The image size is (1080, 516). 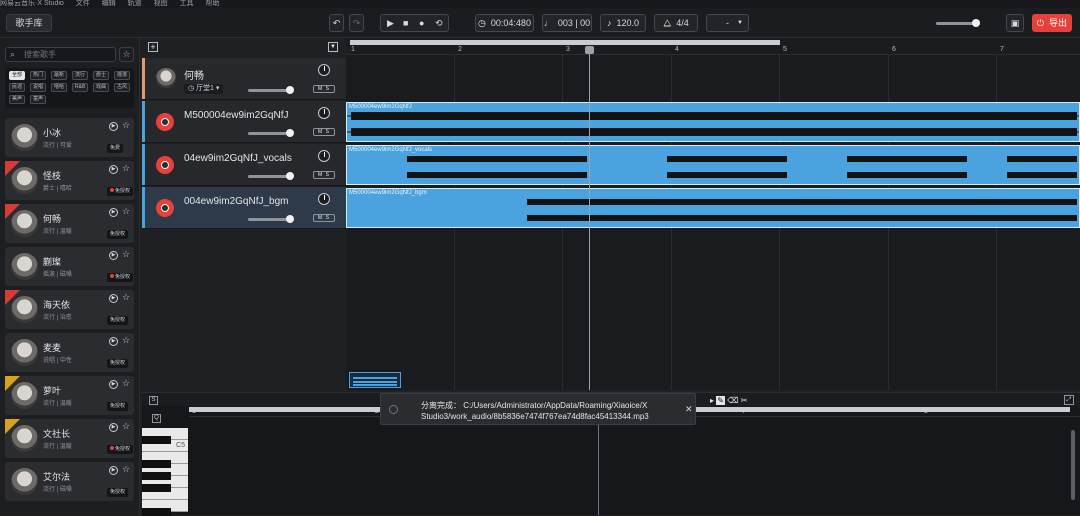 What do you see at coordinates (161, 3) in the screenshot?
I see `menu-view: 视图` at bounding box center [161, 3].